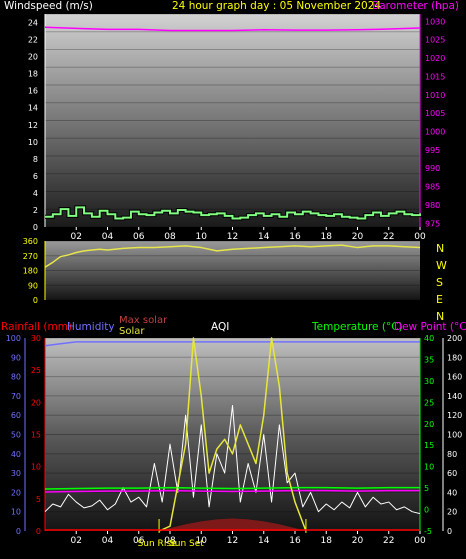  What do you see at coordinates (439, 282) in the screenshot?
I see `direction-label-s: S` at bounding box center [439, 282].